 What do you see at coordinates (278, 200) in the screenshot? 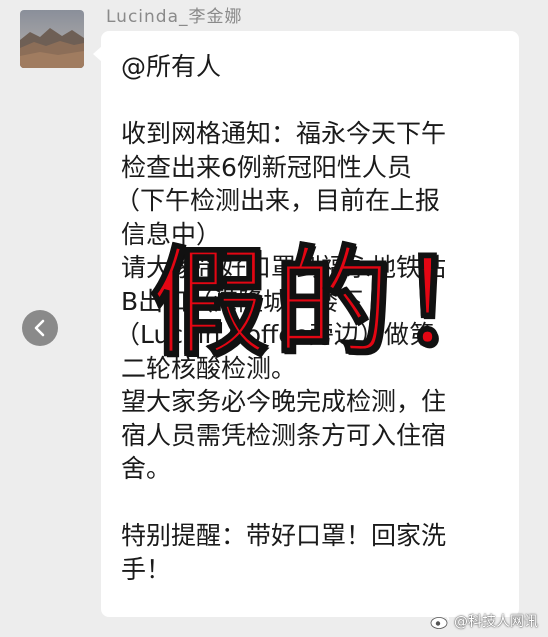
I see `message-line: （下午检测出来，目前在上报` at bounding box center [278, 200].